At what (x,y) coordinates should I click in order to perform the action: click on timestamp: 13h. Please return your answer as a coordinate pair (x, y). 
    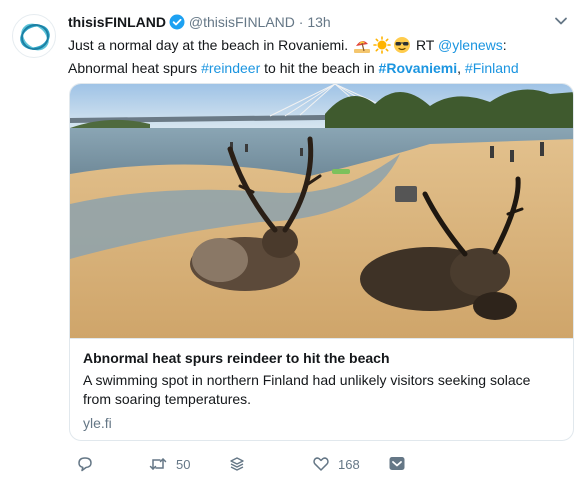
    Looking at the image, I should click on (318, 22).